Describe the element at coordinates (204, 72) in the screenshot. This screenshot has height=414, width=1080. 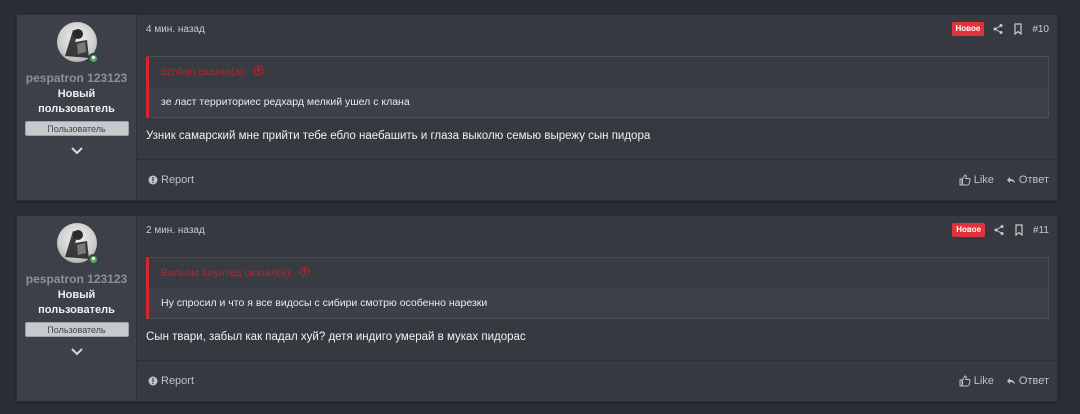
I see `quote-author-label: dzhfrsn сказал(а):` at that location.